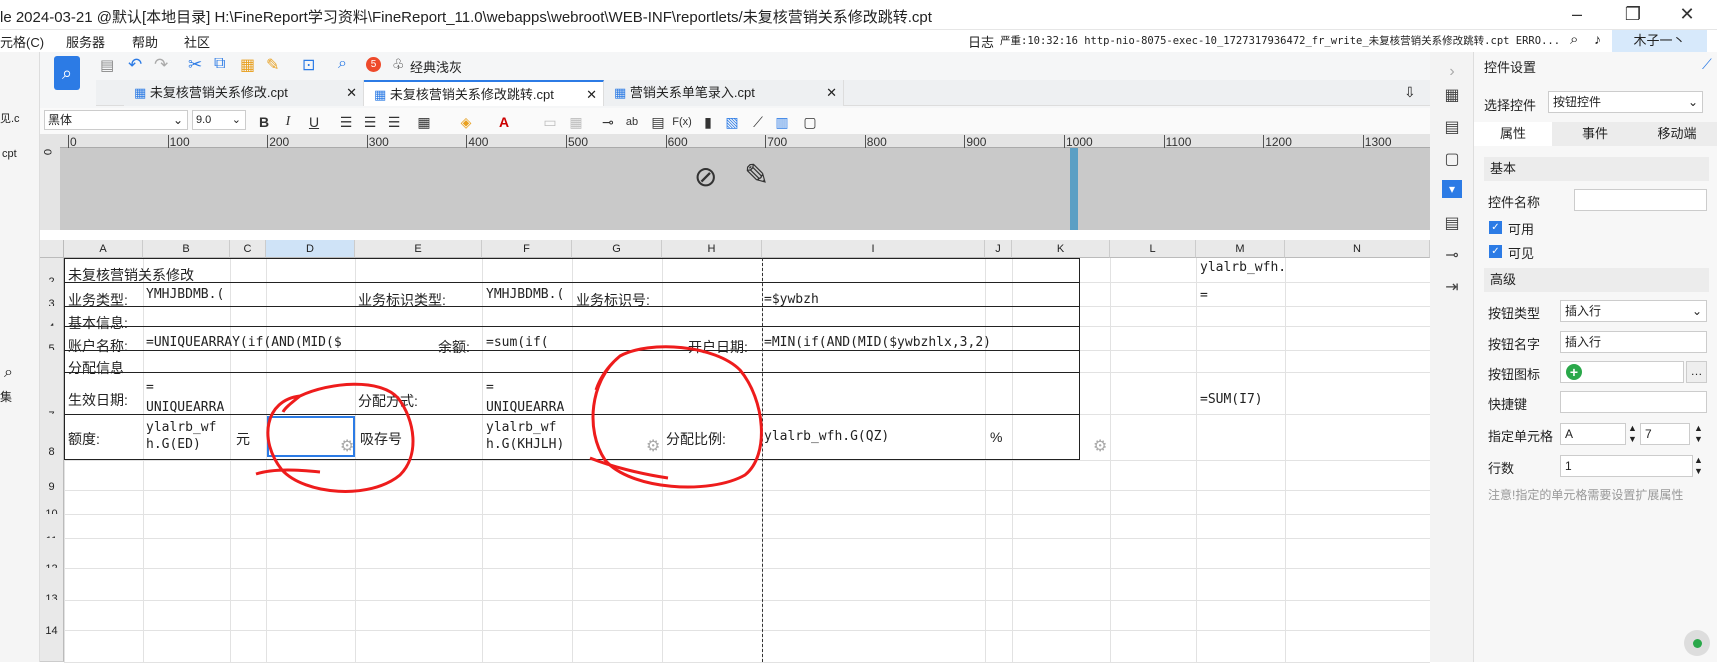 Image resolution: width=1717 pixels, height=663 pixels. What do you see at coordinates (509, 419) in the screenshot?
I see `annotation-layer` at bounding box center [509, 419].